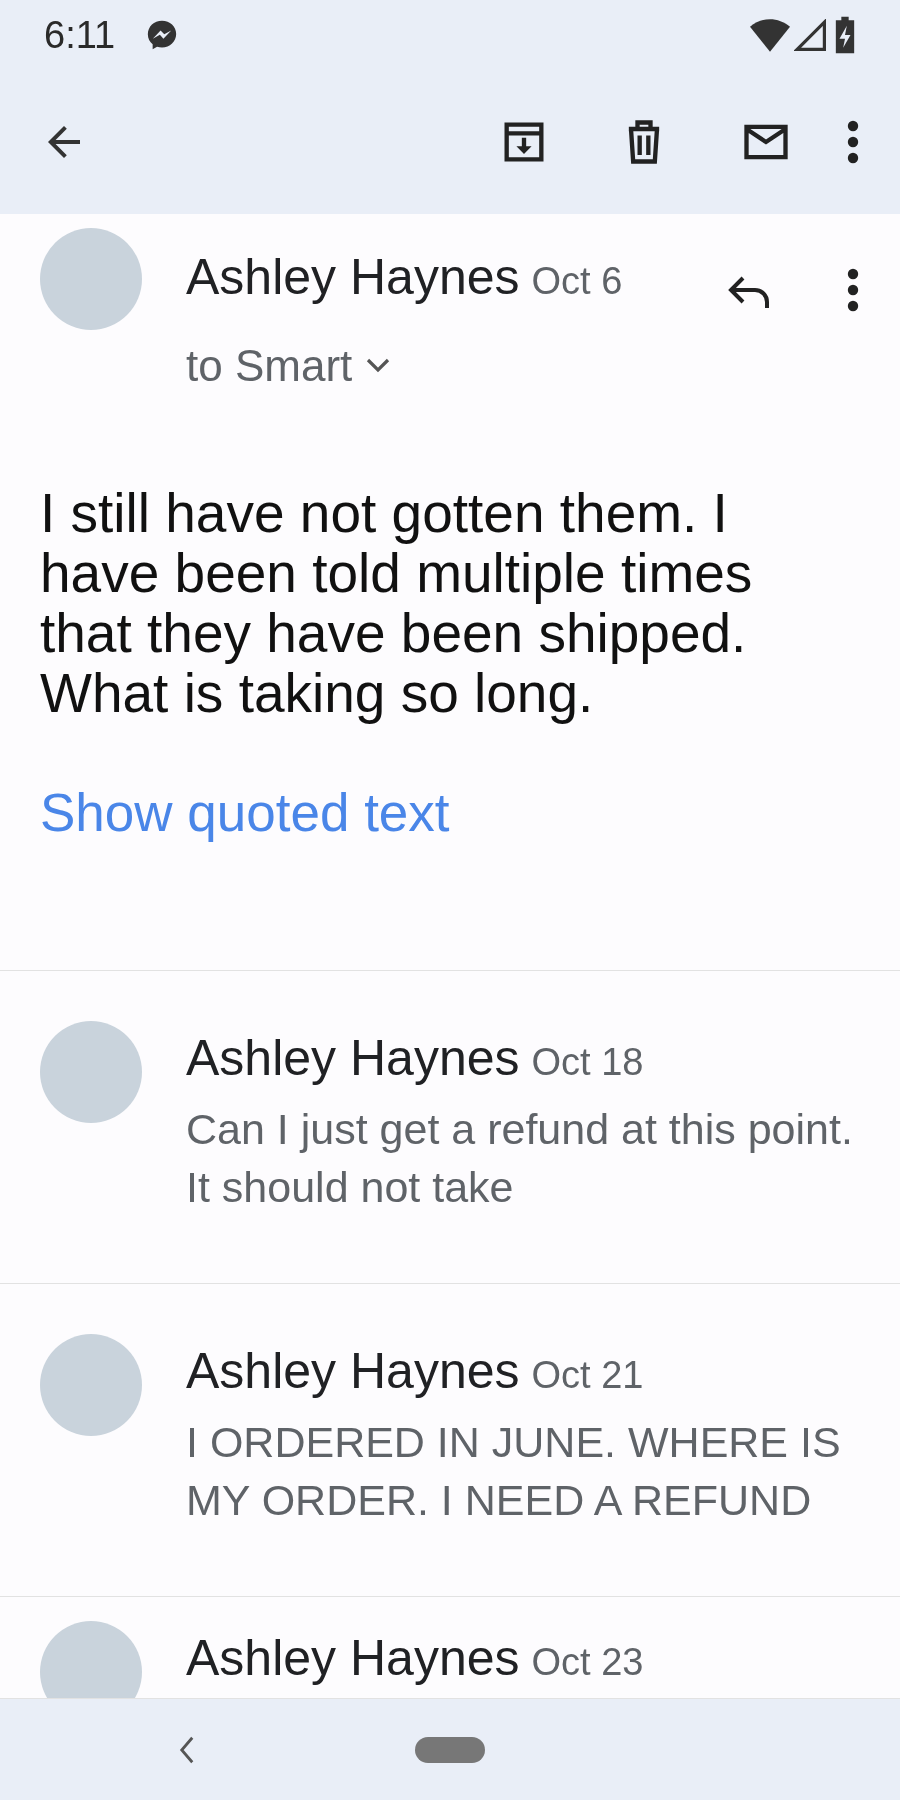  I want to click on status-time: 6:11, so click(80, 35).